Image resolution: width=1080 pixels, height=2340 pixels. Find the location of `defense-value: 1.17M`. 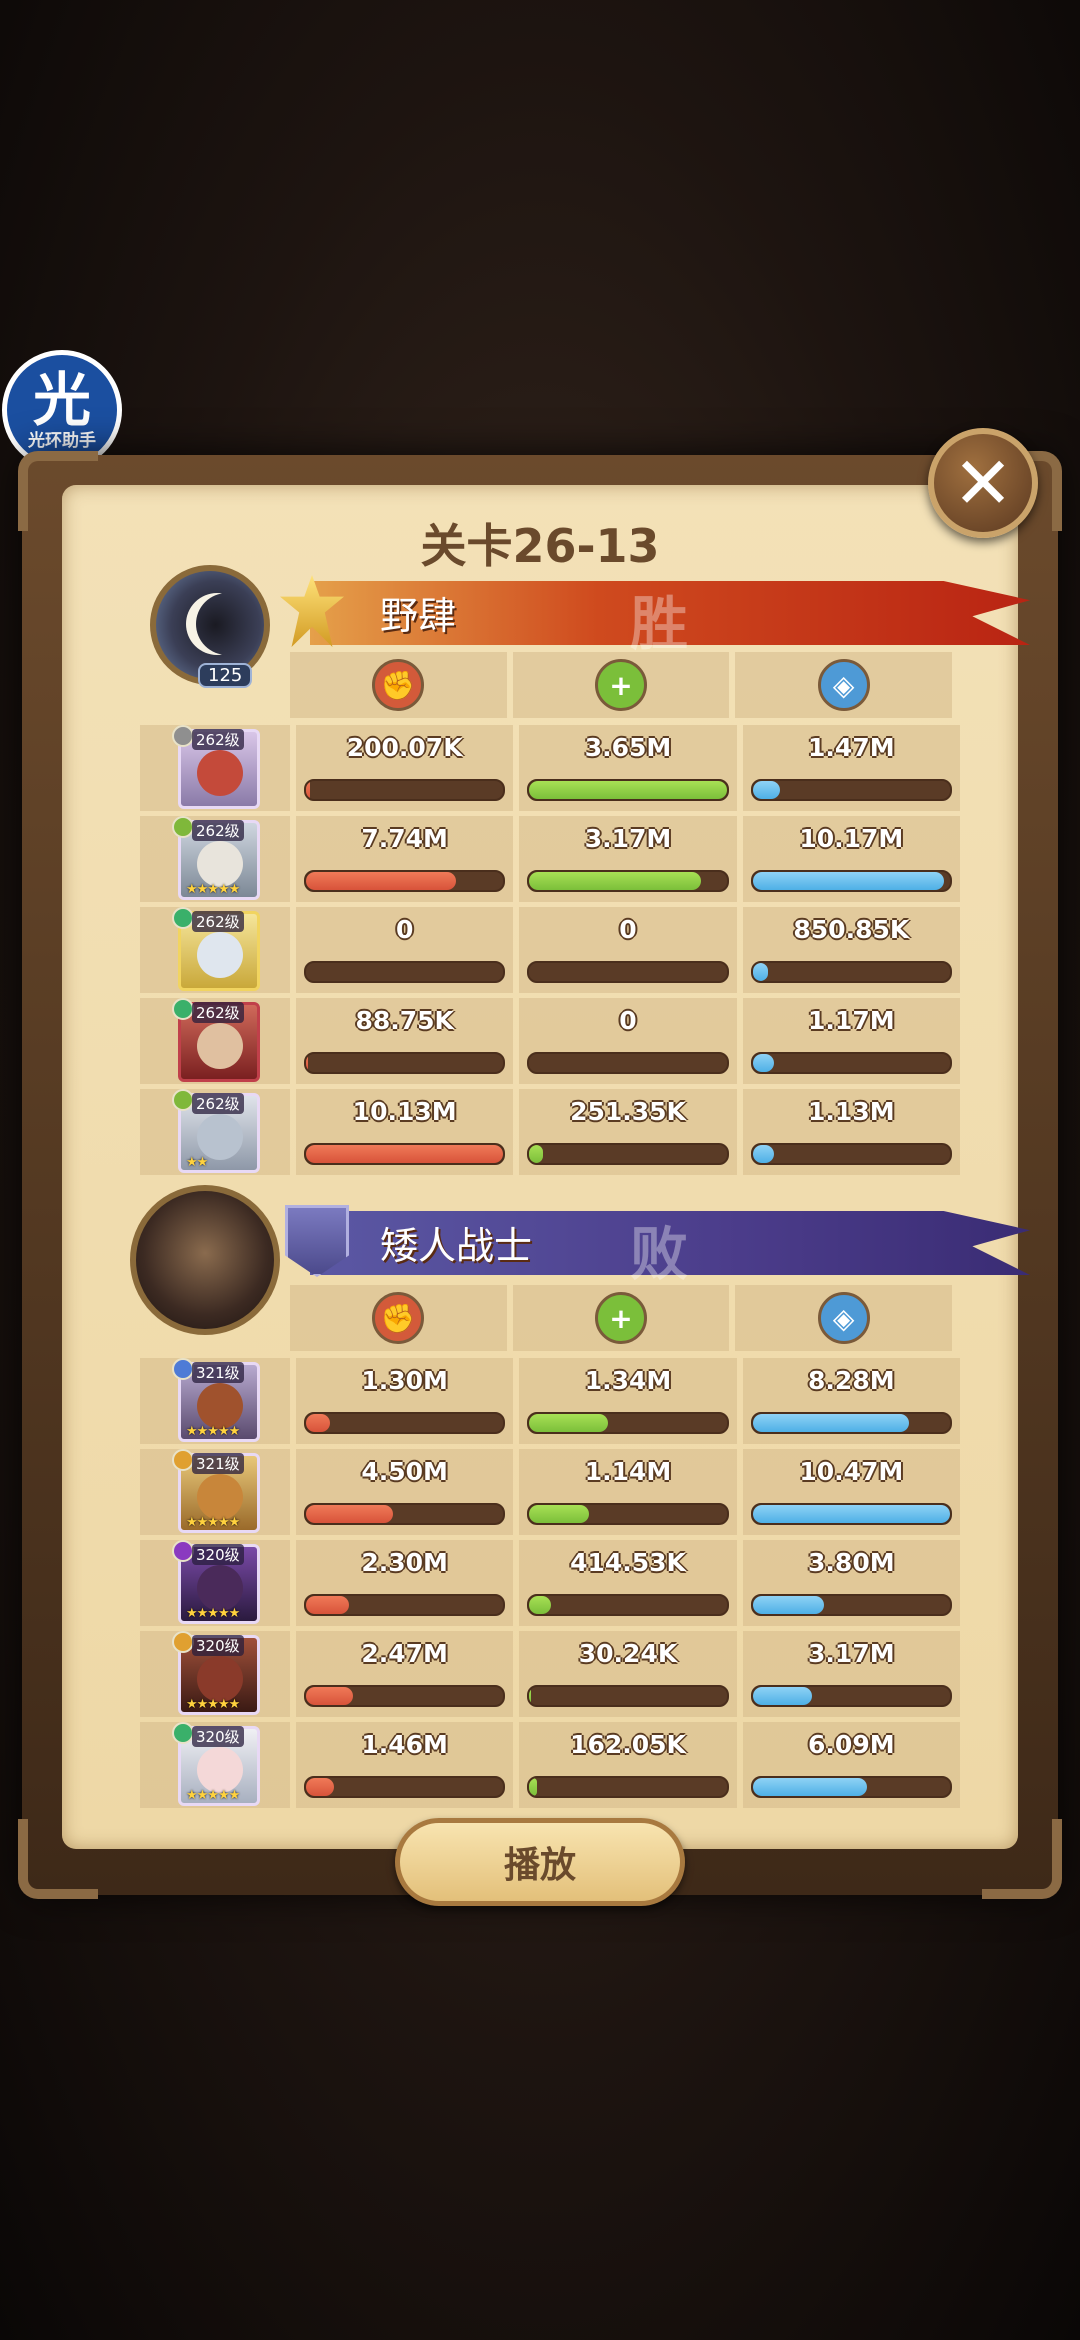

defense-value: 1.17M is located at coordinates (851, 1020).